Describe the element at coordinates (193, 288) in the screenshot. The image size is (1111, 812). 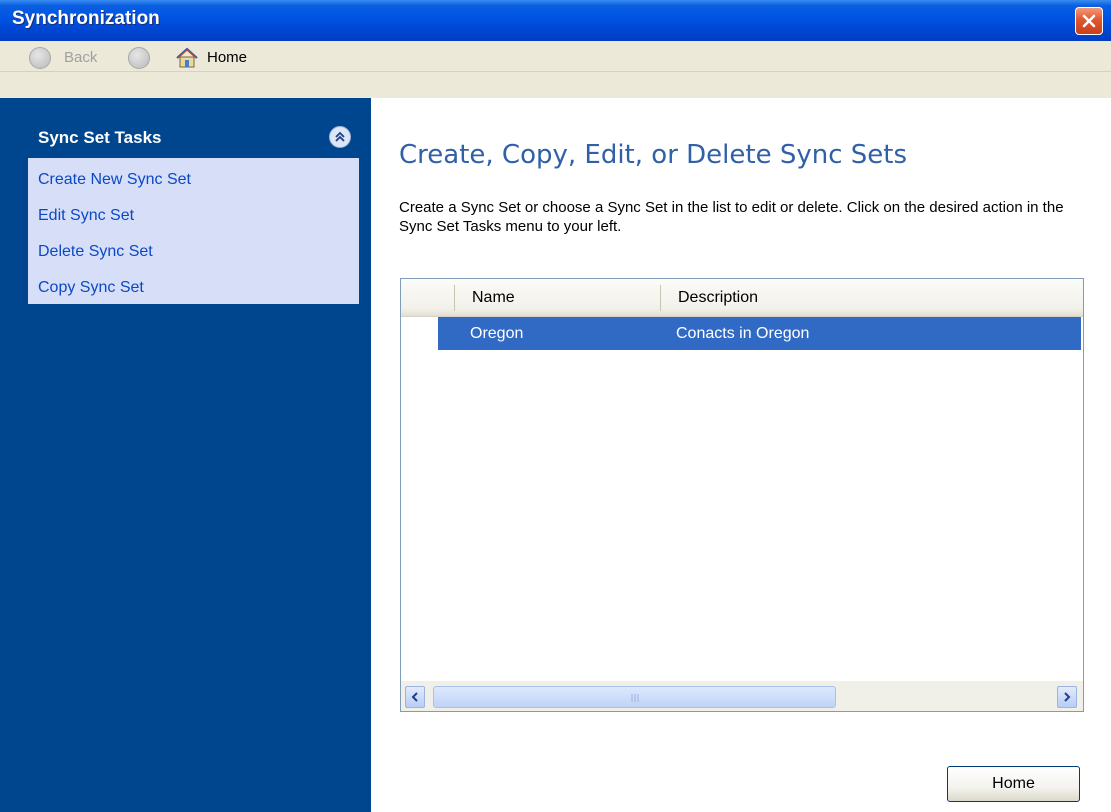
I see `task-copy-sync-set: Copy Sync Set` at that location.